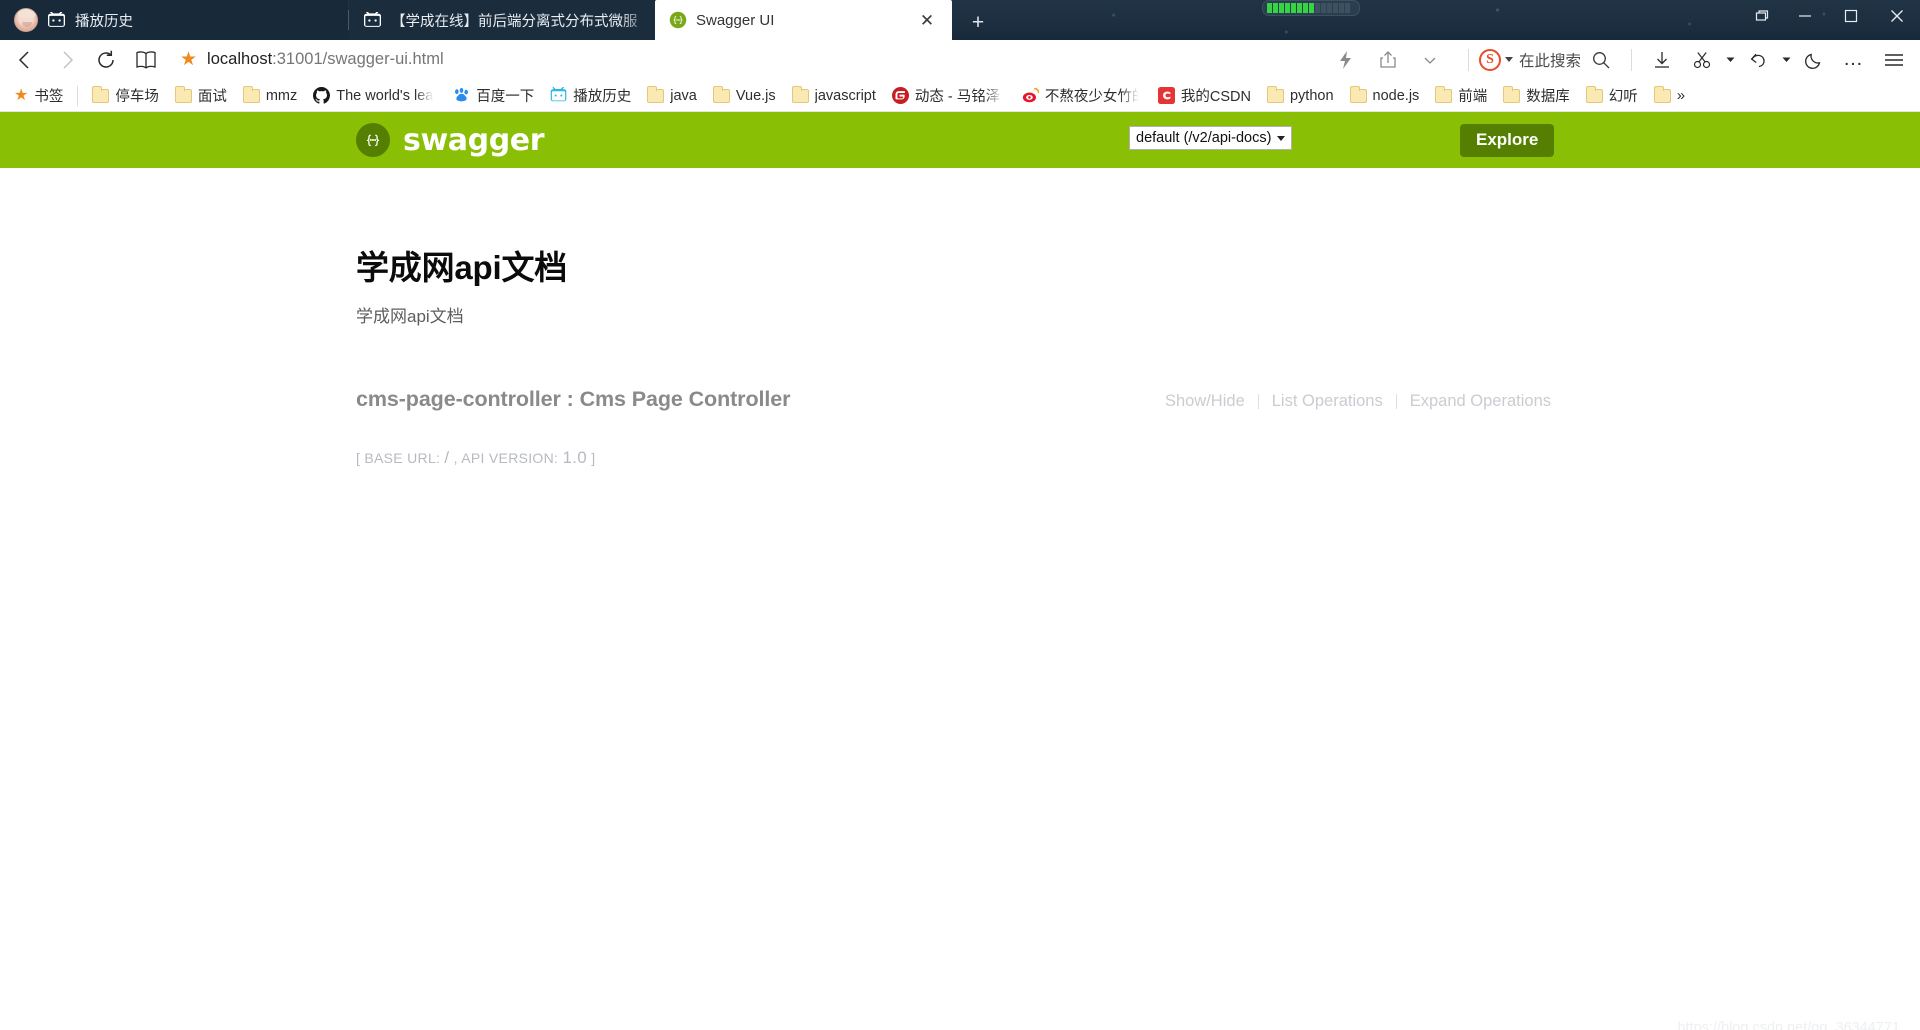 This screenshot has width=1920, height=1030. Describe the element at coordinates (1758, 60) in the screenshot. I see `undo-icon` at that location.